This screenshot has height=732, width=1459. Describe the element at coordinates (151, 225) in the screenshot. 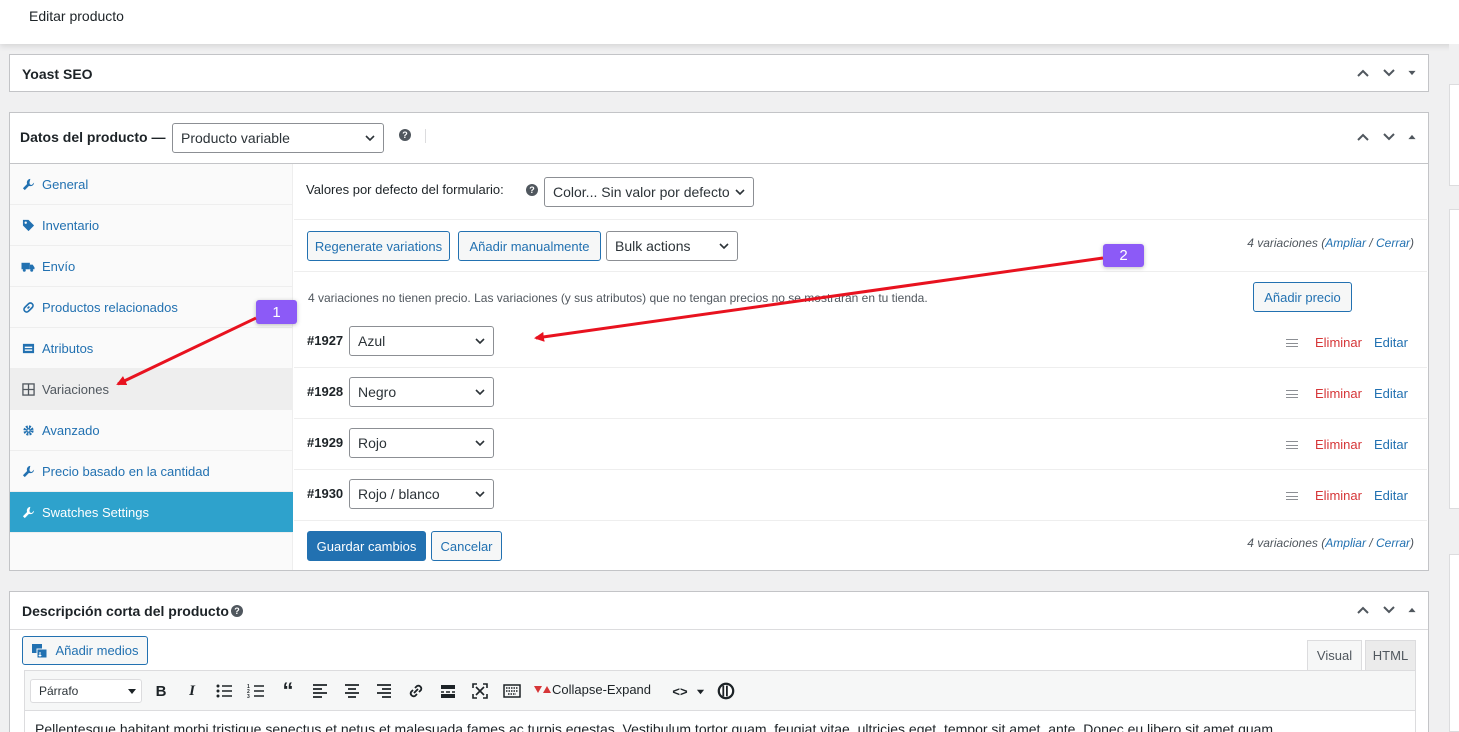

I see `tab-inventario: Inventario` at that location.